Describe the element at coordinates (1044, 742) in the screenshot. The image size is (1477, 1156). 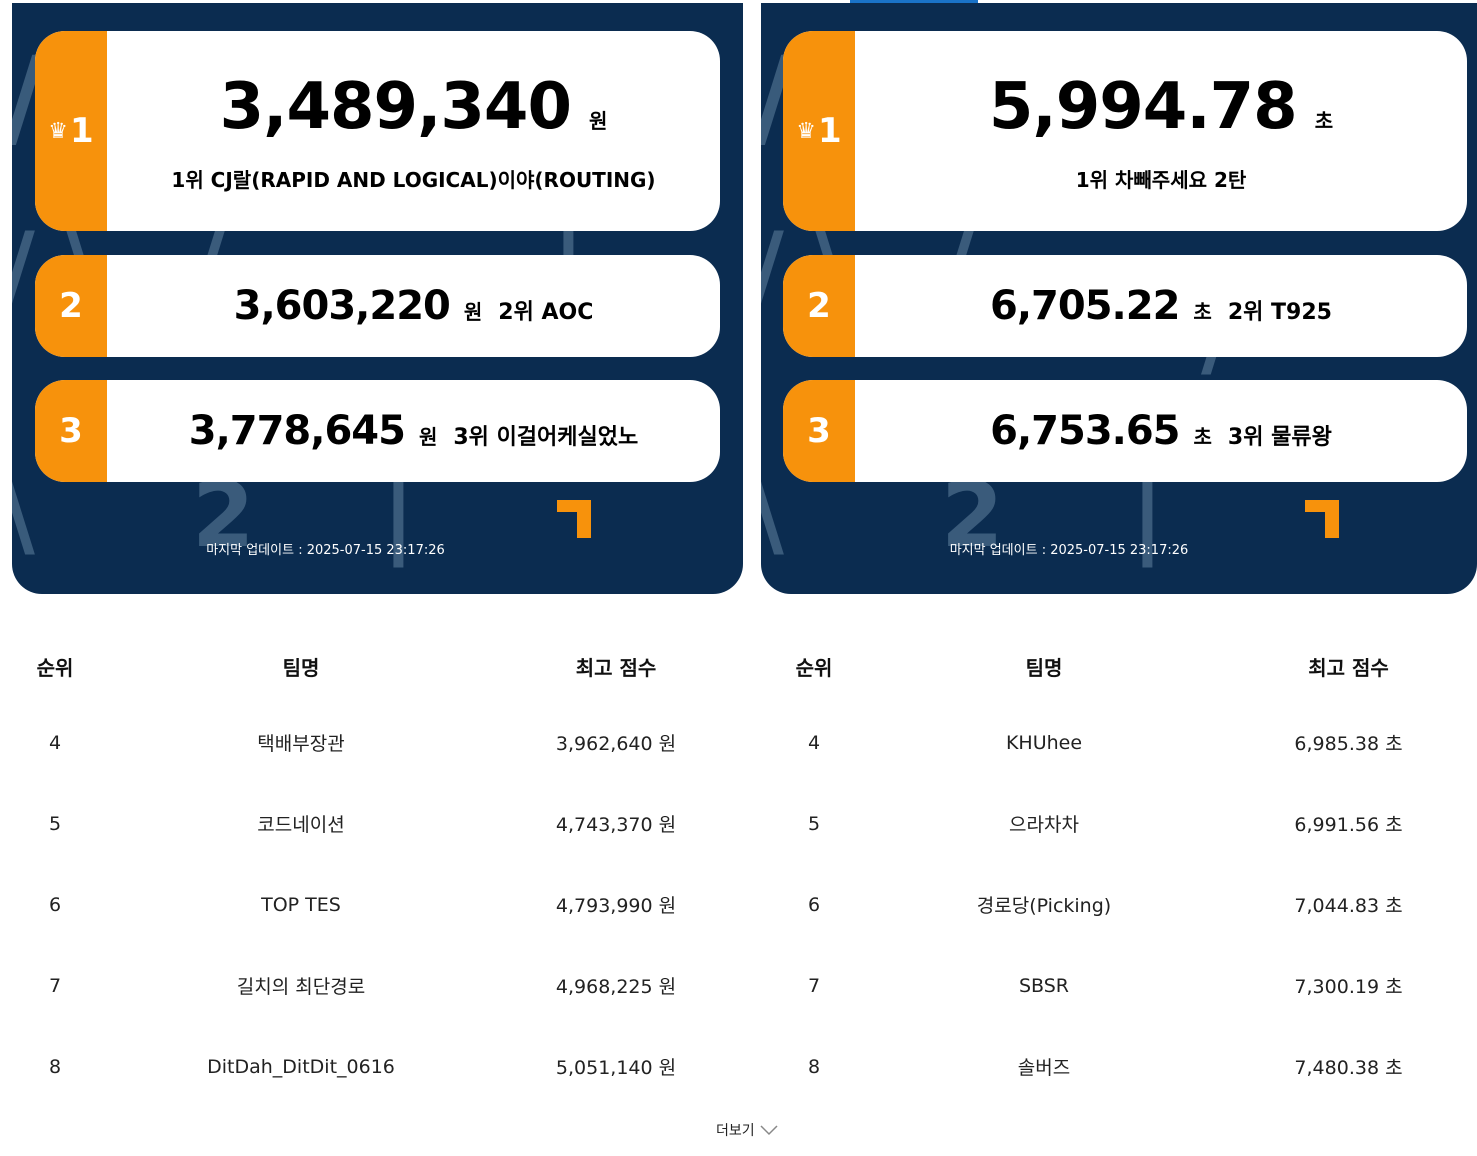
I see `row-team: KHUhee` at that location.